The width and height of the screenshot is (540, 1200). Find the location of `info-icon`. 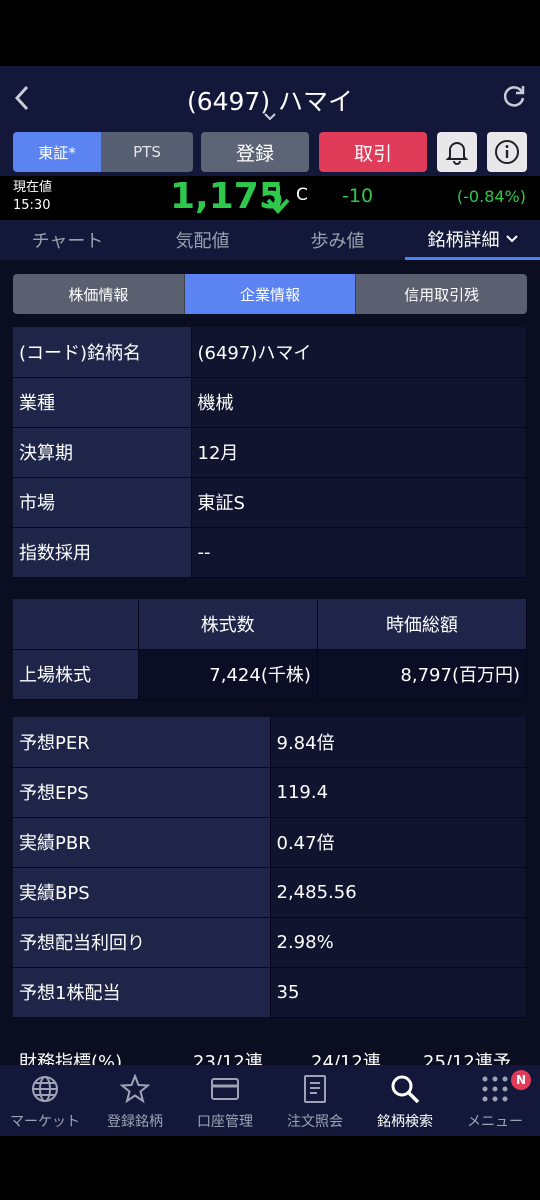

info-icon is located at coordinates (507, 152).